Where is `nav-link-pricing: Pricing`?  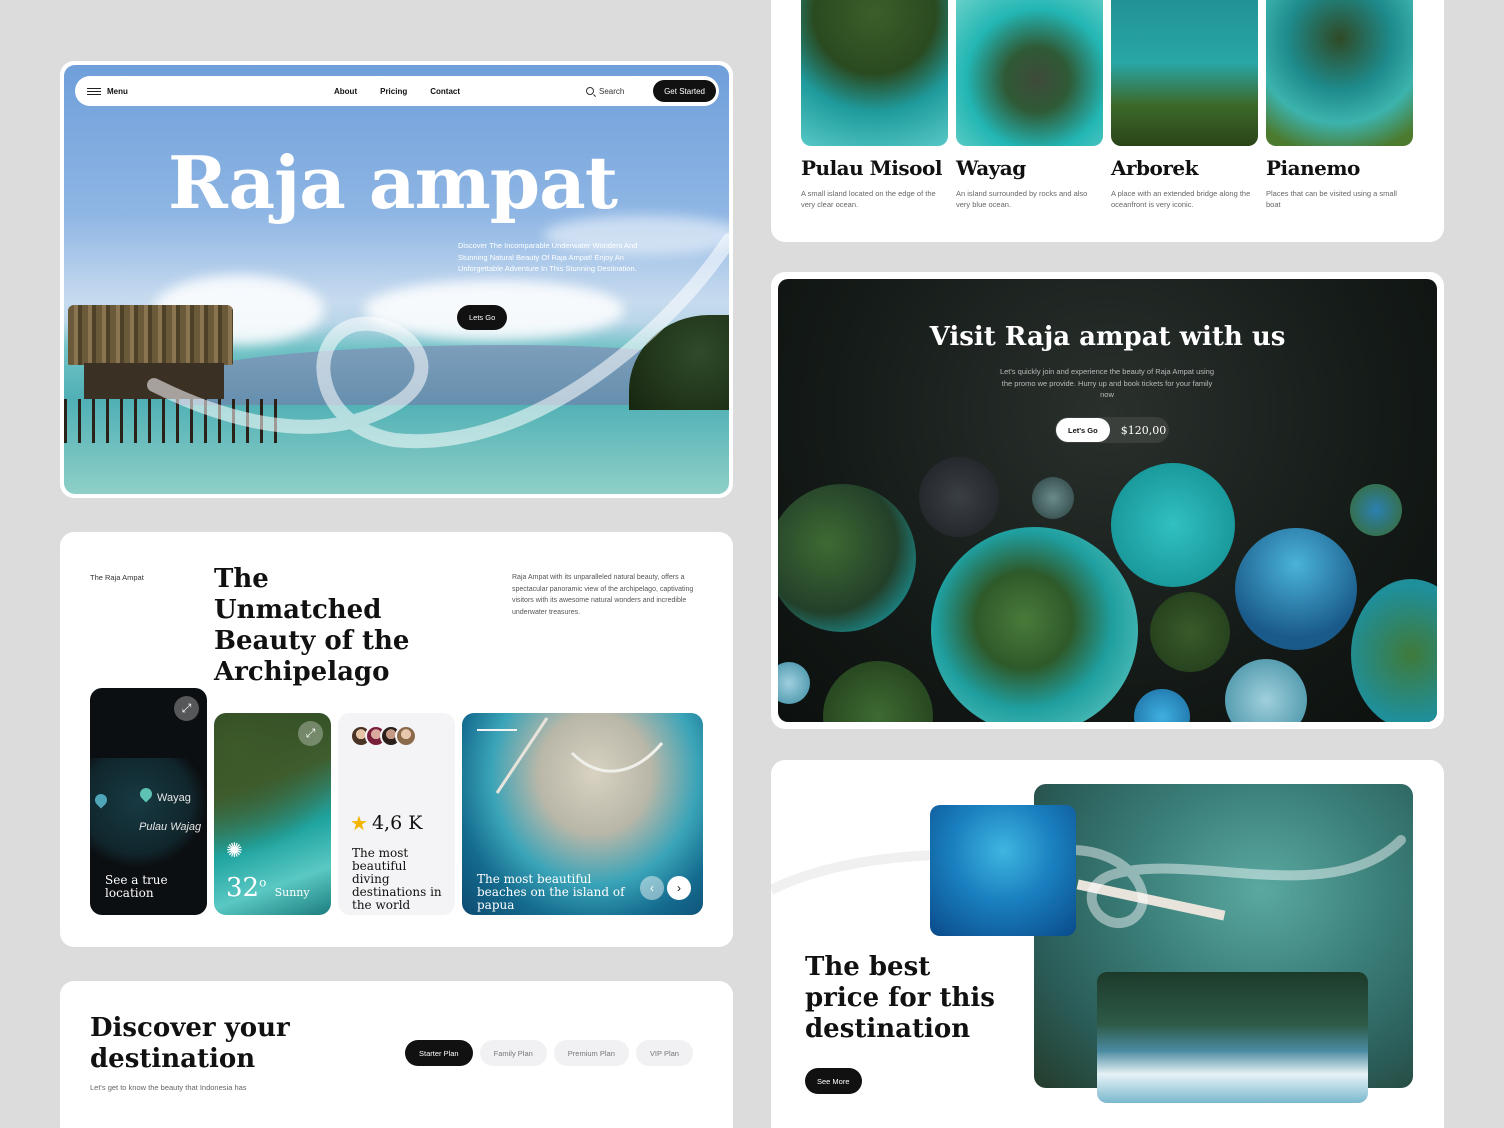 nav-link-pricing: Pricing is located at coordinates (393, 91).